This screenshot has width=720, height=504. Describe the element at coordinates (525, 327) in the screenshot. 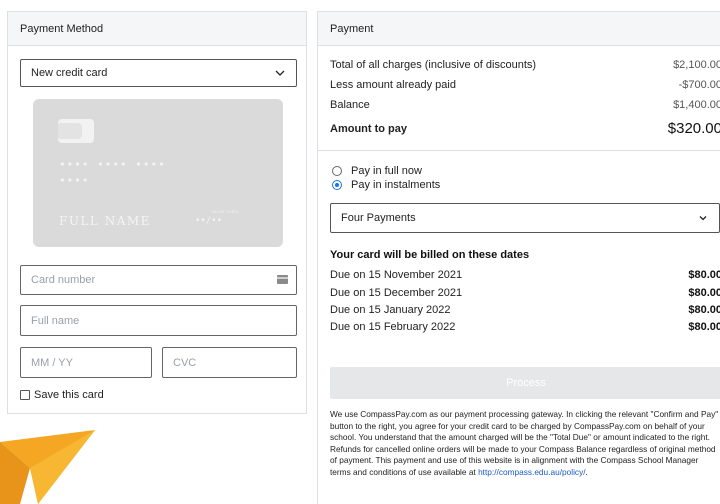

I see `schedule-row: Due on 15 February 2022 $80.00` at that location.